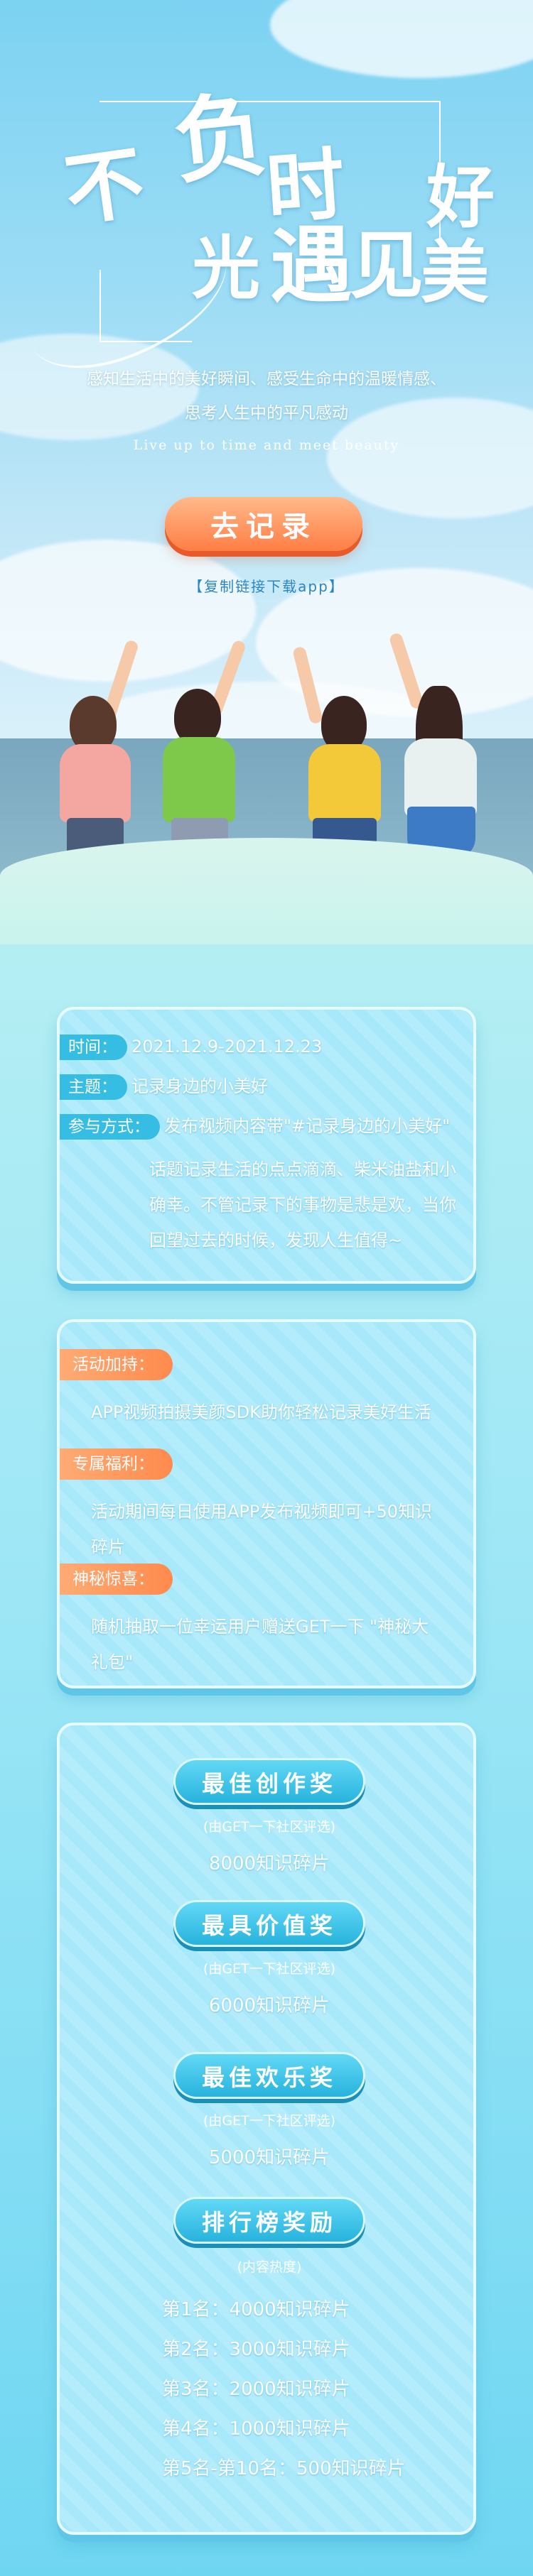 This screenshot has width=533, height=2576. I want to click on welfare-text: 碎片, so click(108, 1547).